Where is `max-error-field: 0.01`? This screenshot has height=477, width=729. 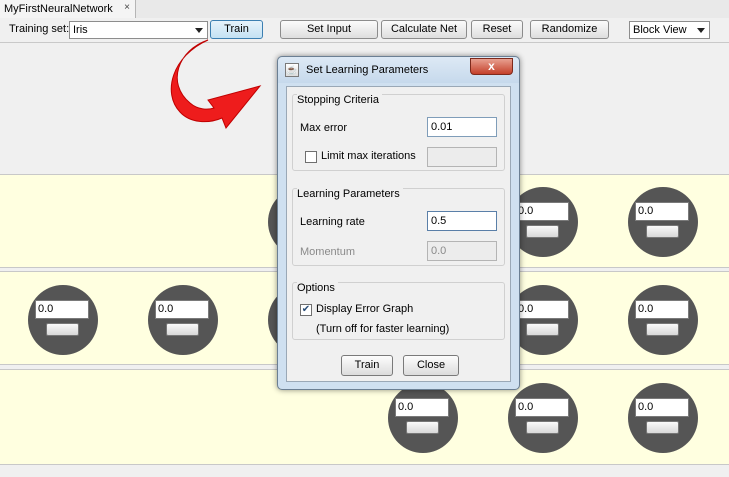 max-error-field: 0.01 is located at coordinates (462, 127).